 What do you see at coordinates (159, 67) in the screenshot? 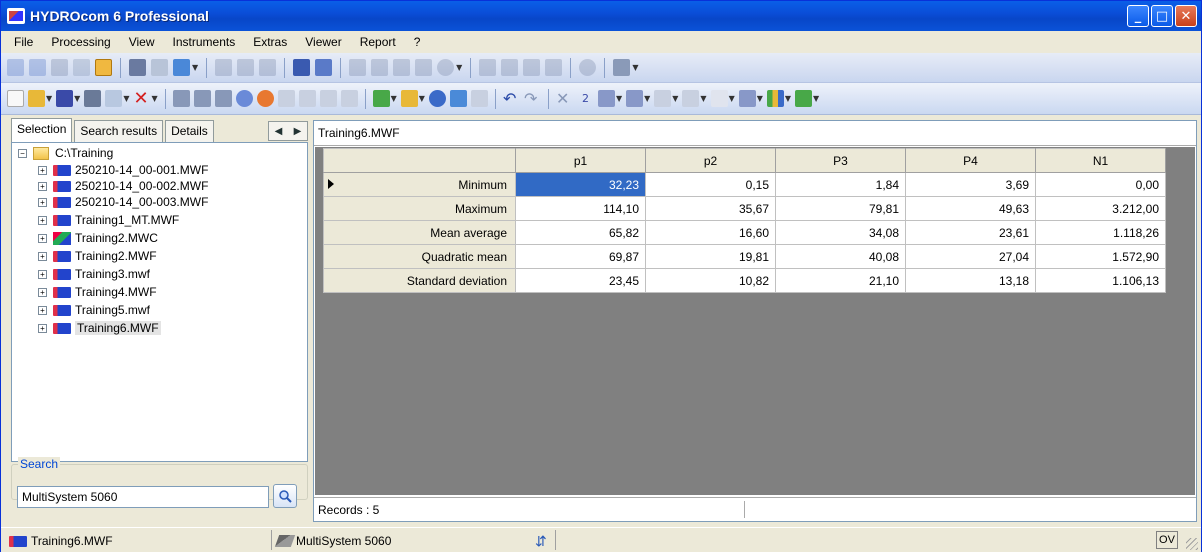
I see `page-icon` at bounding box center [159, 67].